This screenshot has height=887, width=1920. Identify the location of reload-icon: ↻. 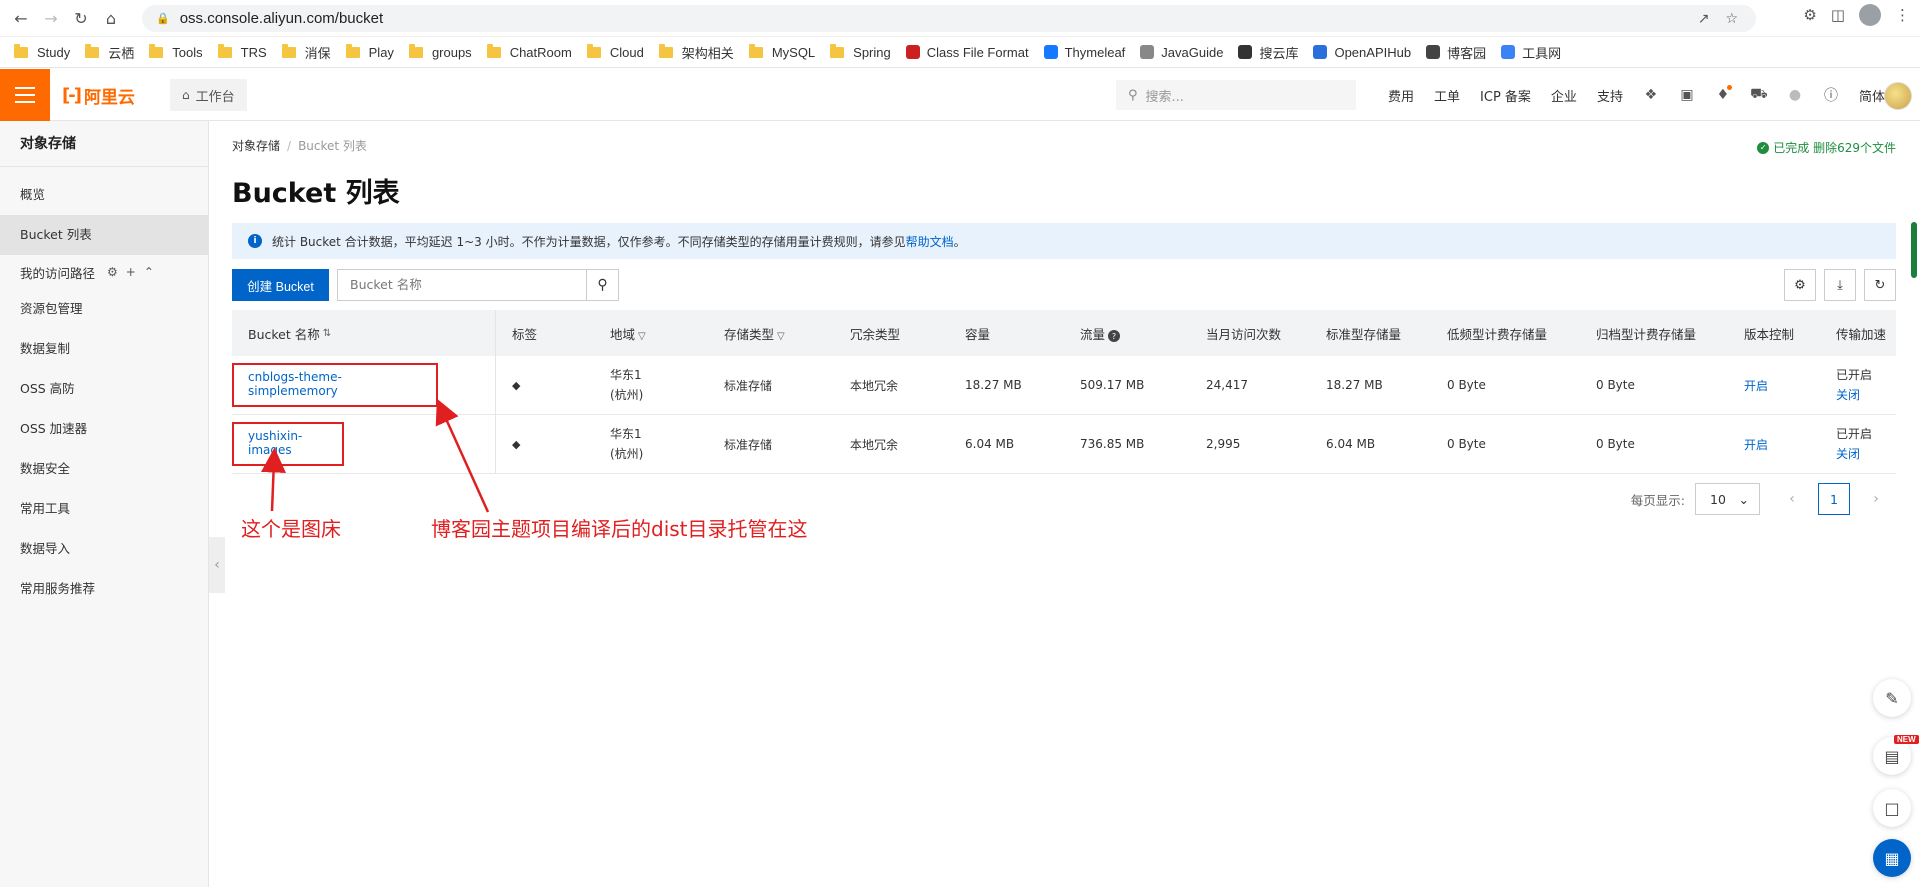
(81, 18).